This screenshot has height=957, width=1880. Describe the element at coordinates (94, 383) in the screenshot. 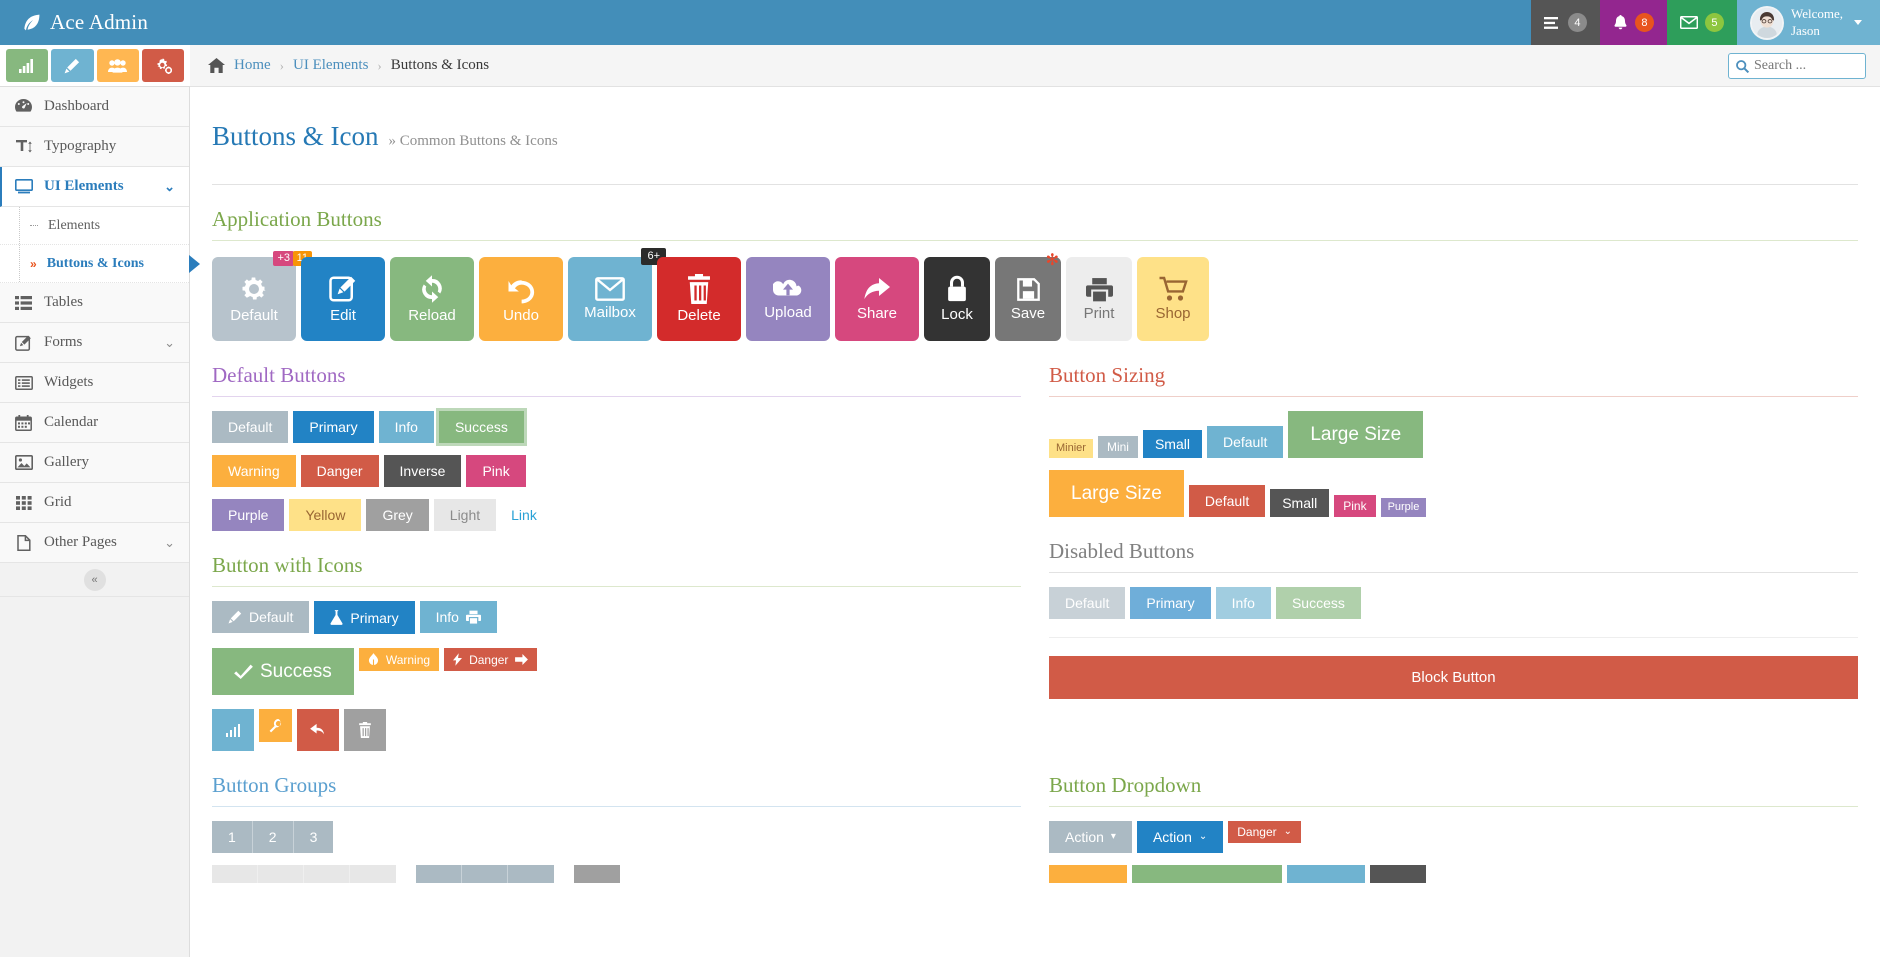

I see `sidebar-item-widgets: Widgets` at that location.